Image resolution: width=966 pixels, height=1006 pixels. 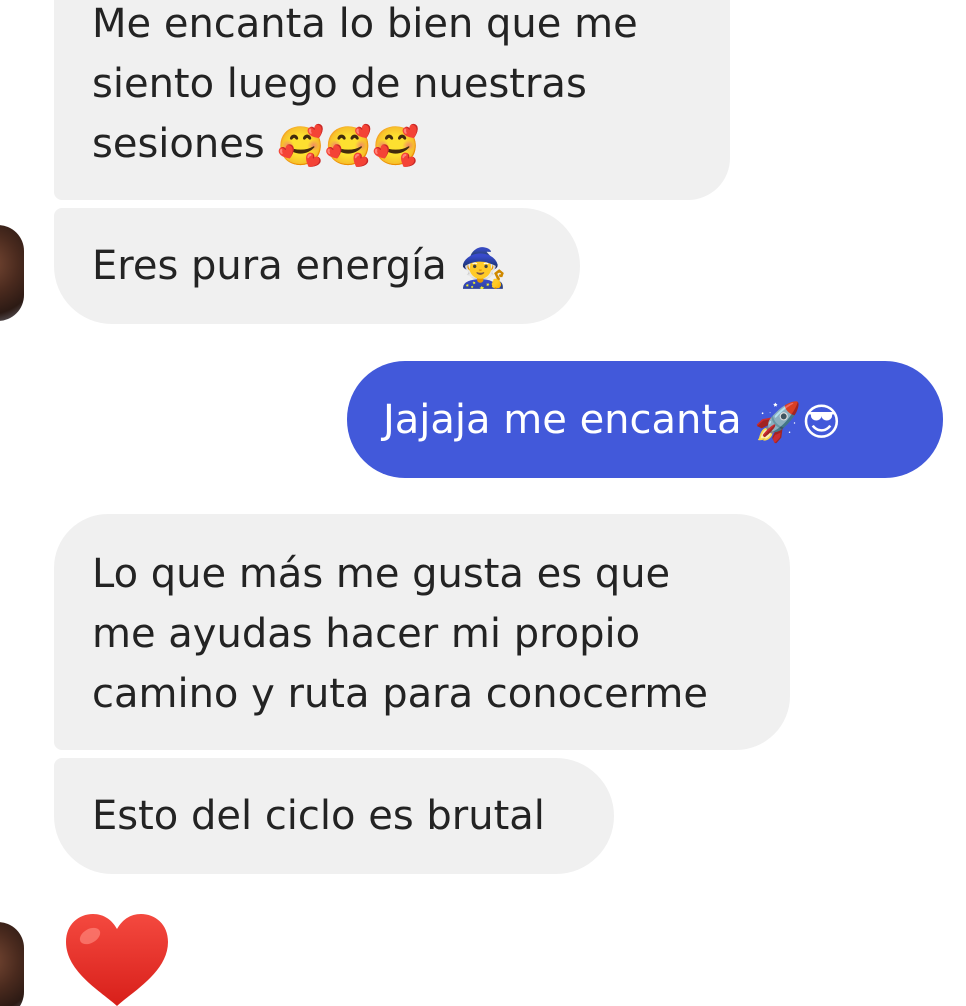 I want to click on heart-emoji-graphic, so click(x=117, y=960).